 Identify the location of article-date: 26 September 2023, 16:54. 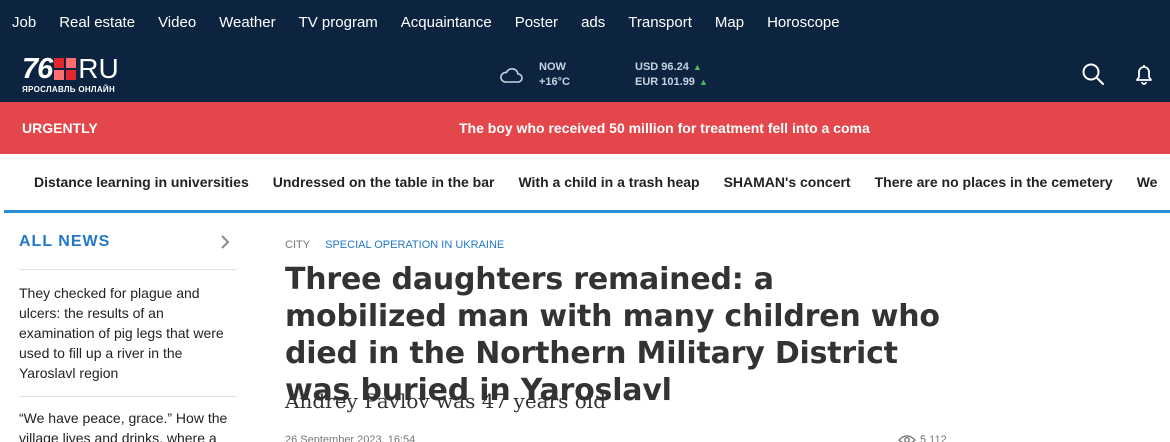
(350, 438).